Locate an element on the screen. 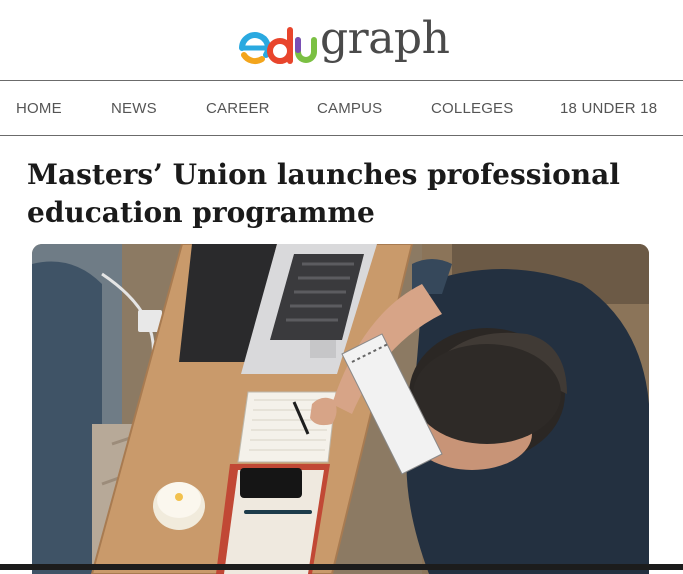 This screenshot has height=574, width=683. logo-wordmark: graph is located at coordinates (385, 38).